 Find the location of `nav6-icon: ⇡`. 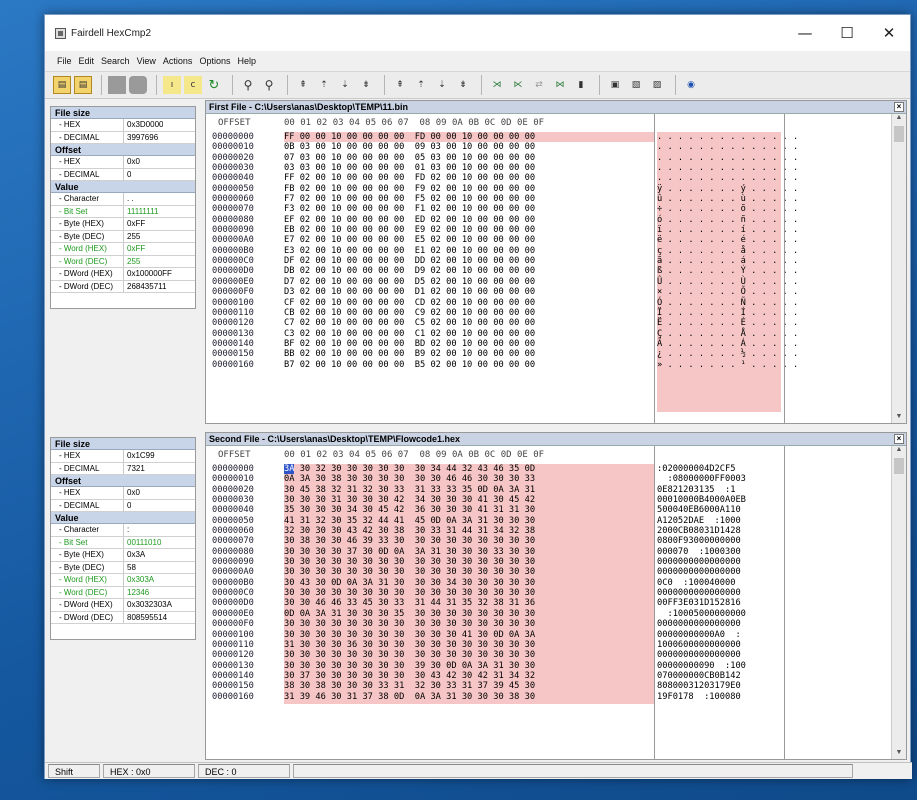

nav6-icon: ⇡ is located at coordinates (421, 85).